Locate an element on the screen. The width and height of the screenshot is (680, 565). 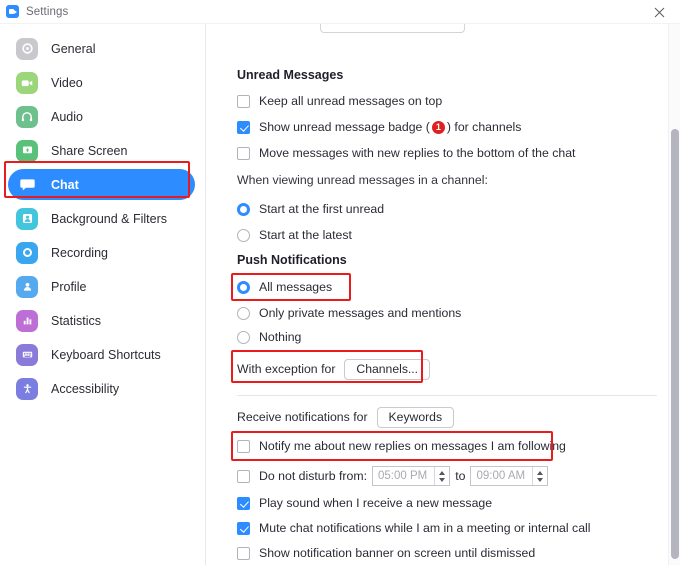
start-first-unread-radio is located at coordinates (243, 209).